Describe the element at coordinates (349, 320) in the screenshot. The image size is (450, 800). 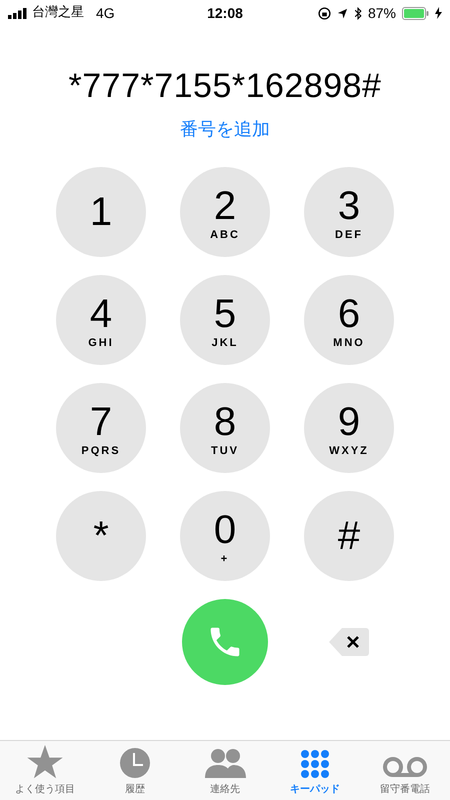
I see `dial-key: 6 MNO` at that location.